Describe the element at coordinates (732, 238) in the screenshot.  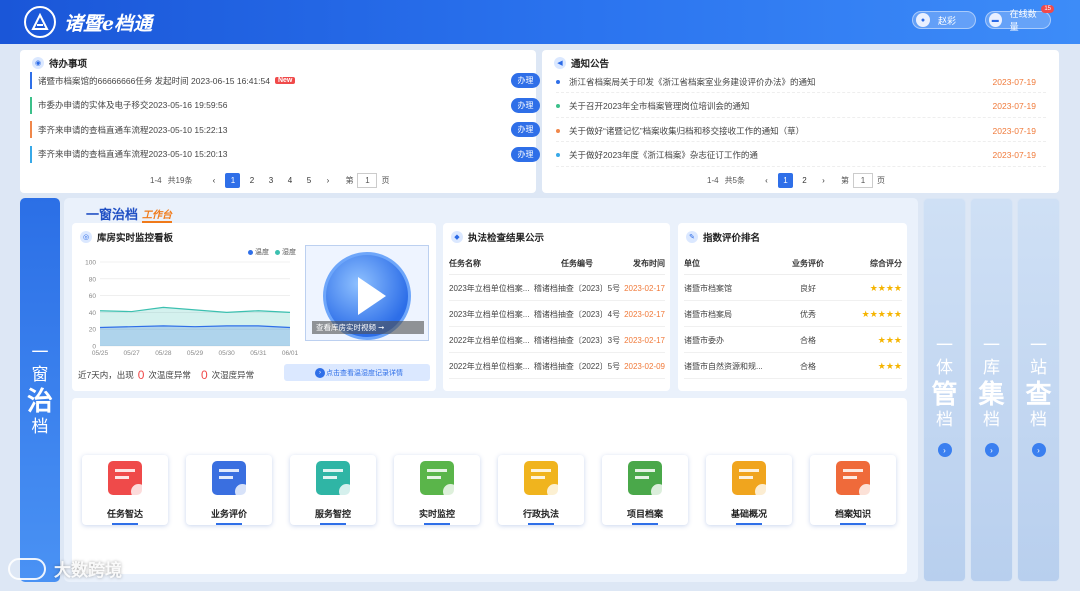
I see `ranking-title-text: 指数评价排名` at that location.